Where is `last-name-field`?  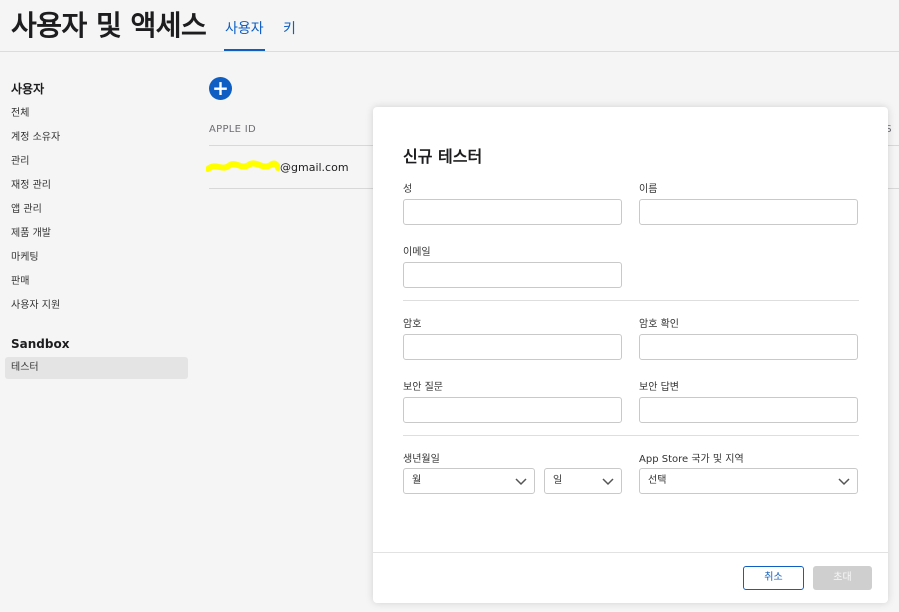
last-name-field is located at coordinates (512, 212).